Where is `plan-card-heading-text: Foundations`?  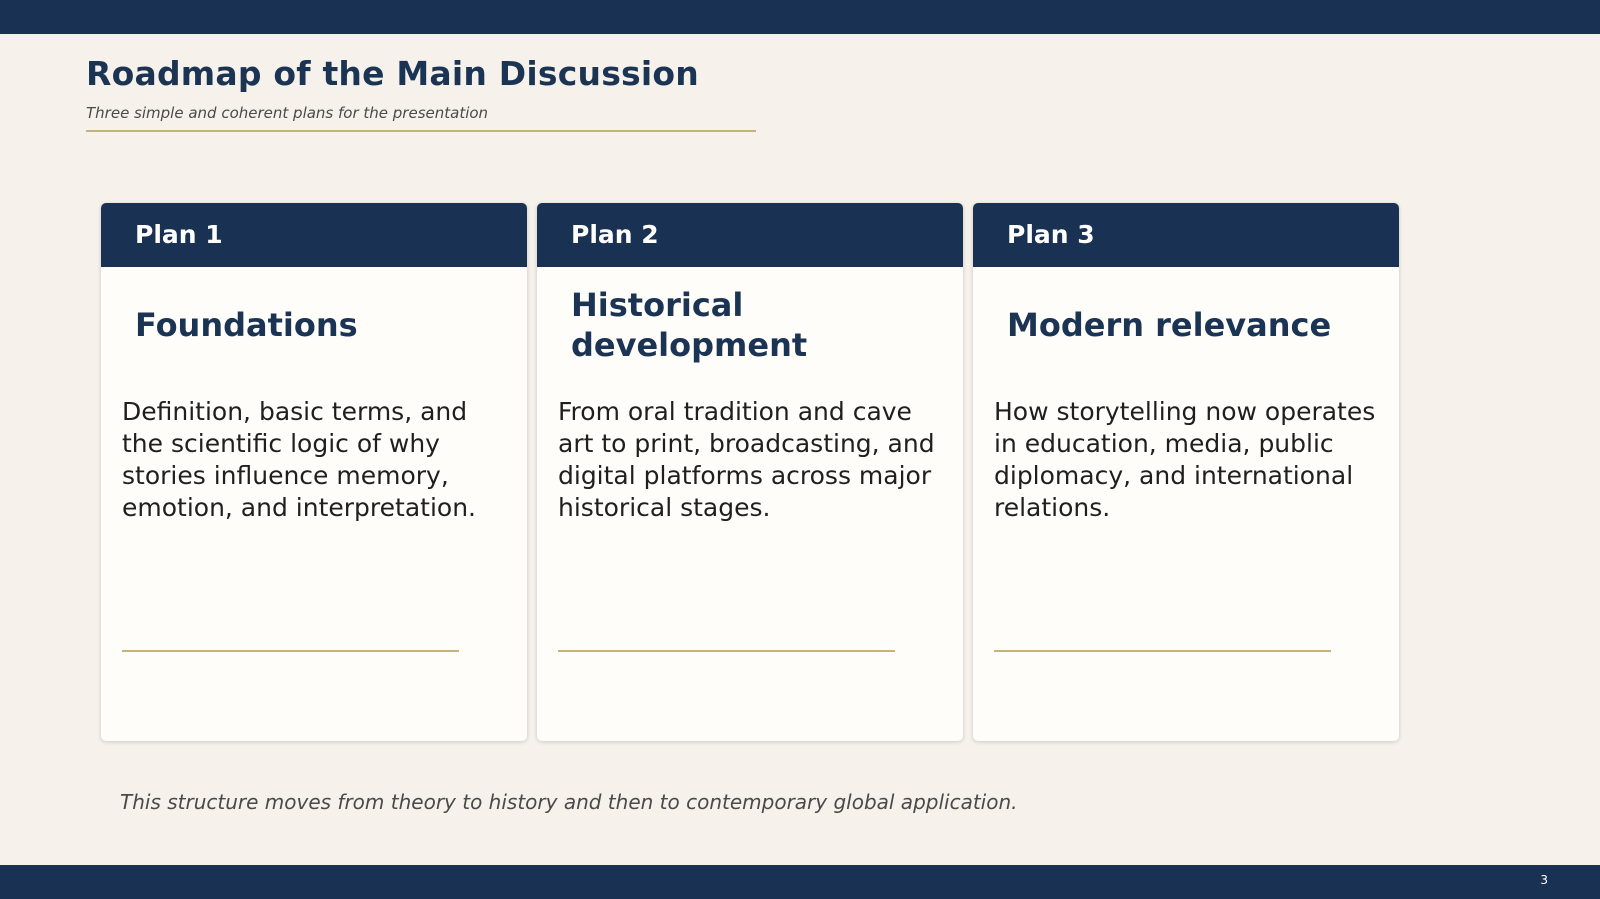
plan-card-heading-text: Foundations is located at coordinates (246, 325).